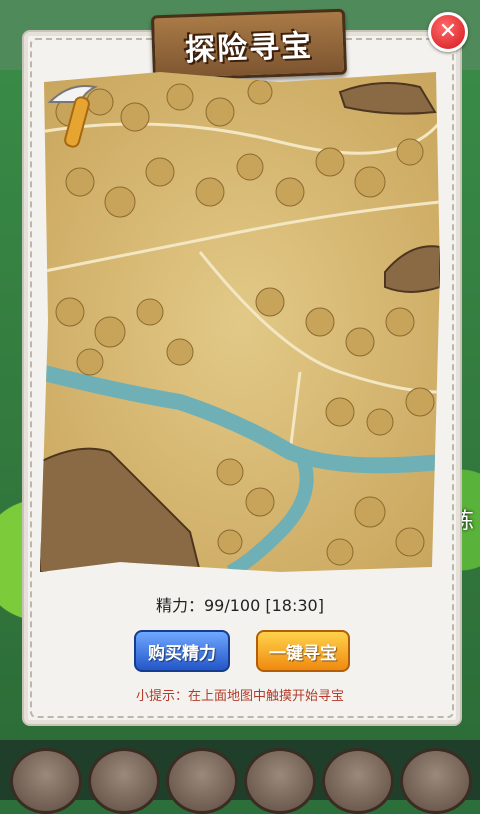 This screenshot has height=814, width=480. What do you see at coordinates (448, 32) in the screenshot?
I see `close-icon: ✕` at bounding box center [448, 32].